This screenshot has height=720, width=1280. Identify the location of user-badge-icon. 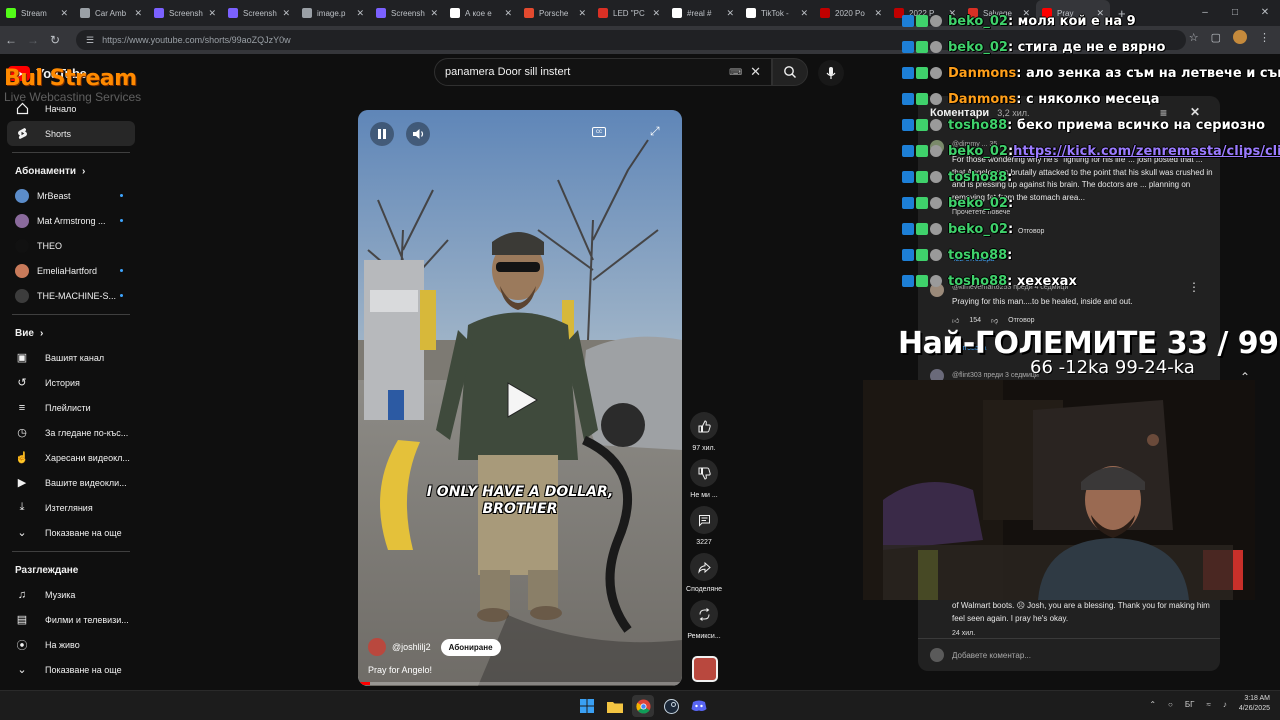
(936, 229).